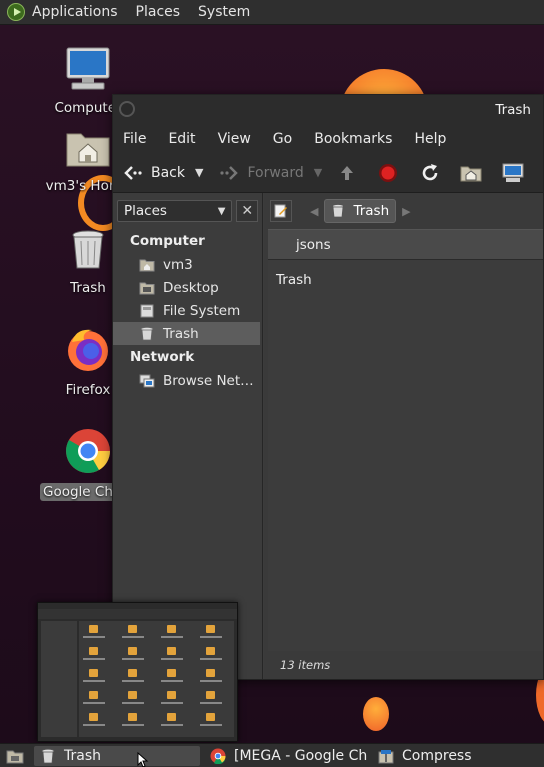 The image size is (544, 767). Describe the element at coordinates (88, 150) in the screenshot. I see `home-folder-icon` at that location.